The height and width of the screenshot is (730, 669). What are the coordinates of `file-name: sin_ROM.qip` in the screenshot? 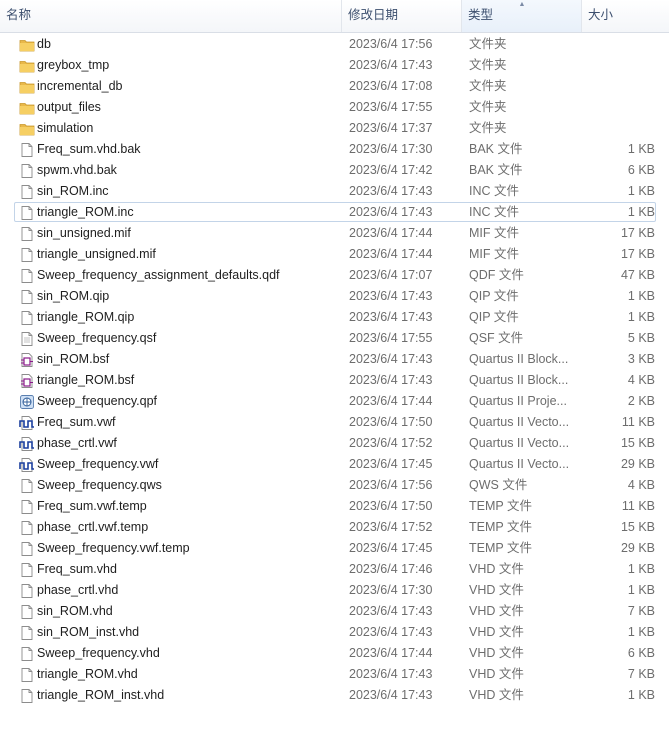 It's located at (73, 296).